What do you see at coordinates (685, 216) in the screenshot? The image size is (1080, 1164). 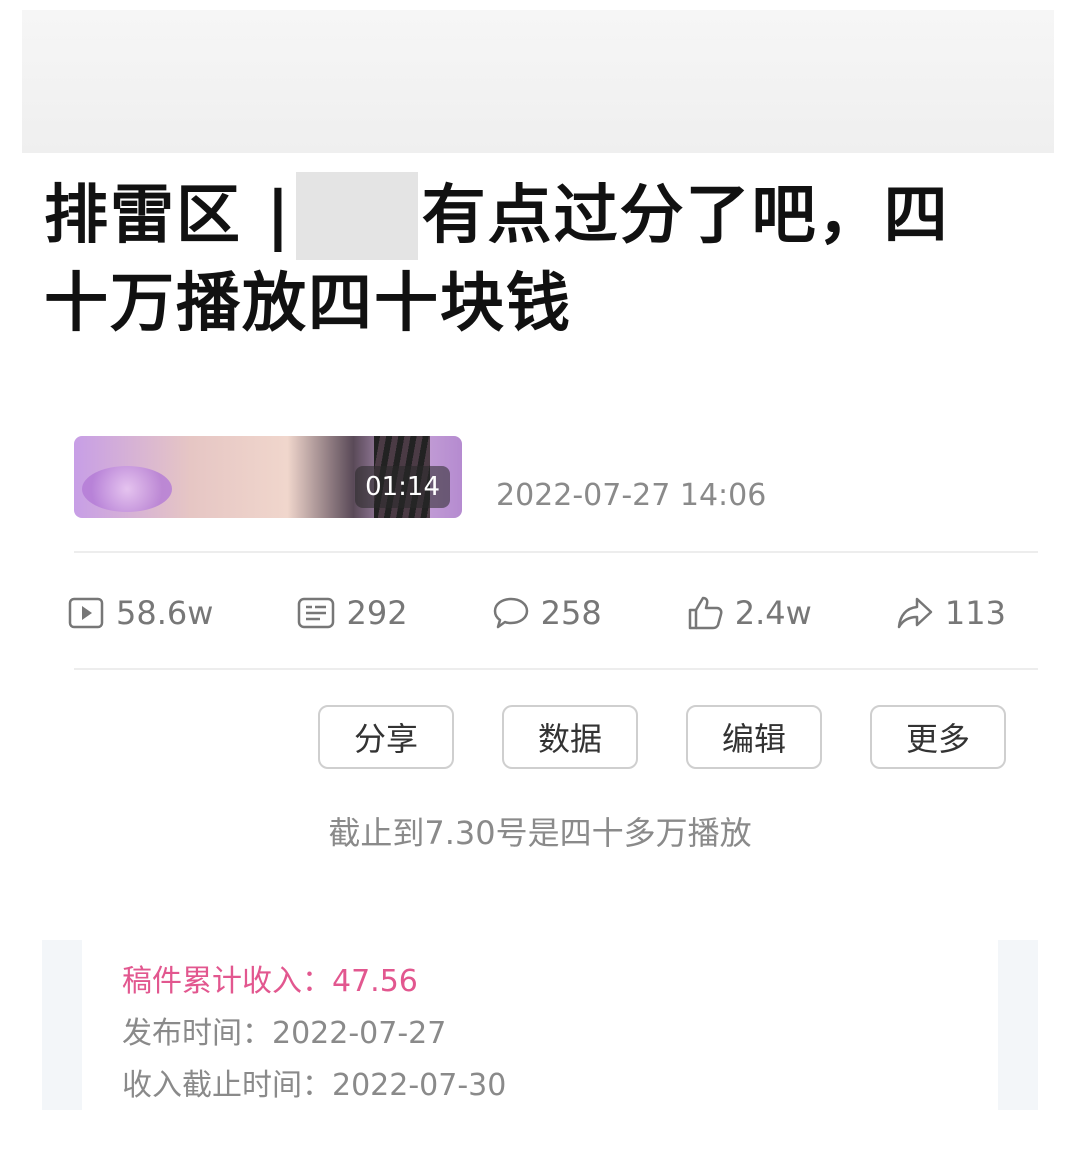 I see `title-suffix: 有点过分了吧，四` at bounding box center [685, 216].